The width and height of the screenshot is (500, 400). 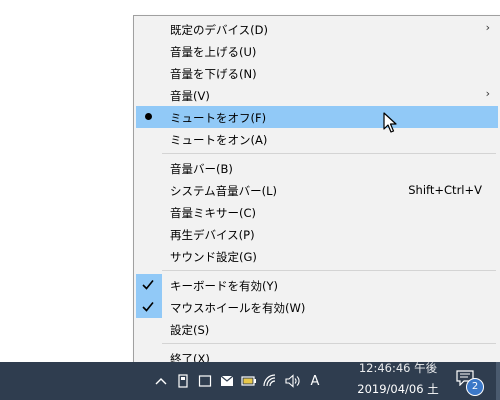 I want to click on radio-bullet-icon, so click(x=148, y=116).